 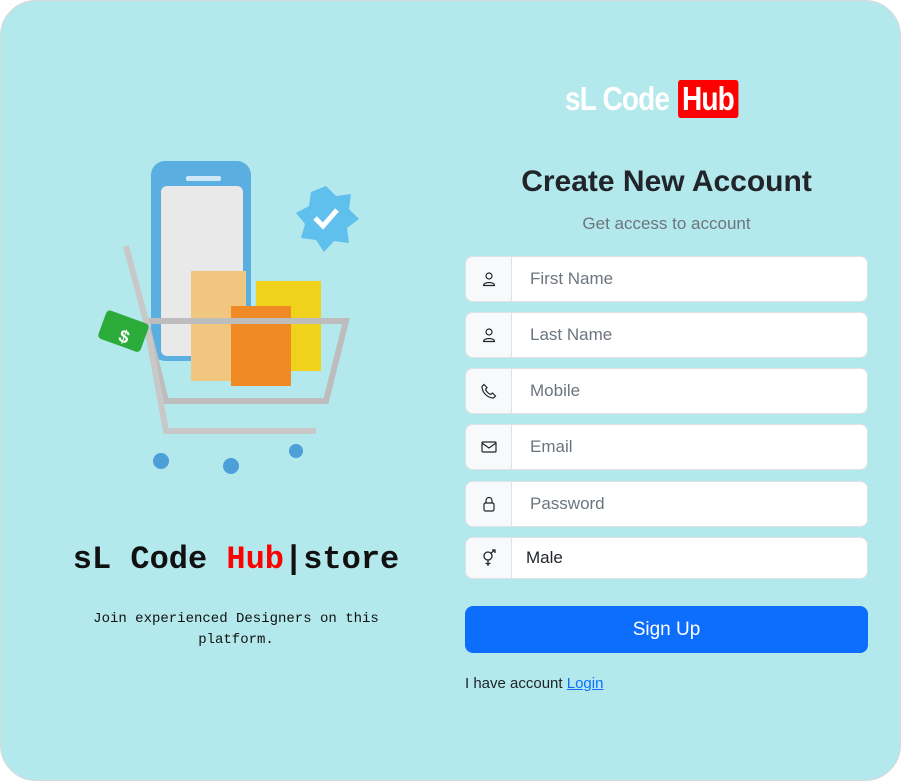 I want to click on logo-hub: Hub, so click(x=708, y=99).